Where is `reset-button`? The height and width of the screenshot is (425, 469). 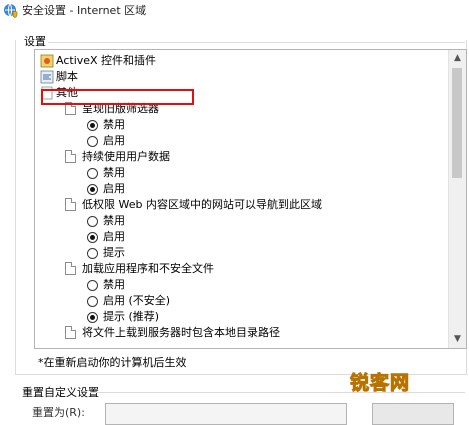 reset-button is located at coordinates (413, 414).